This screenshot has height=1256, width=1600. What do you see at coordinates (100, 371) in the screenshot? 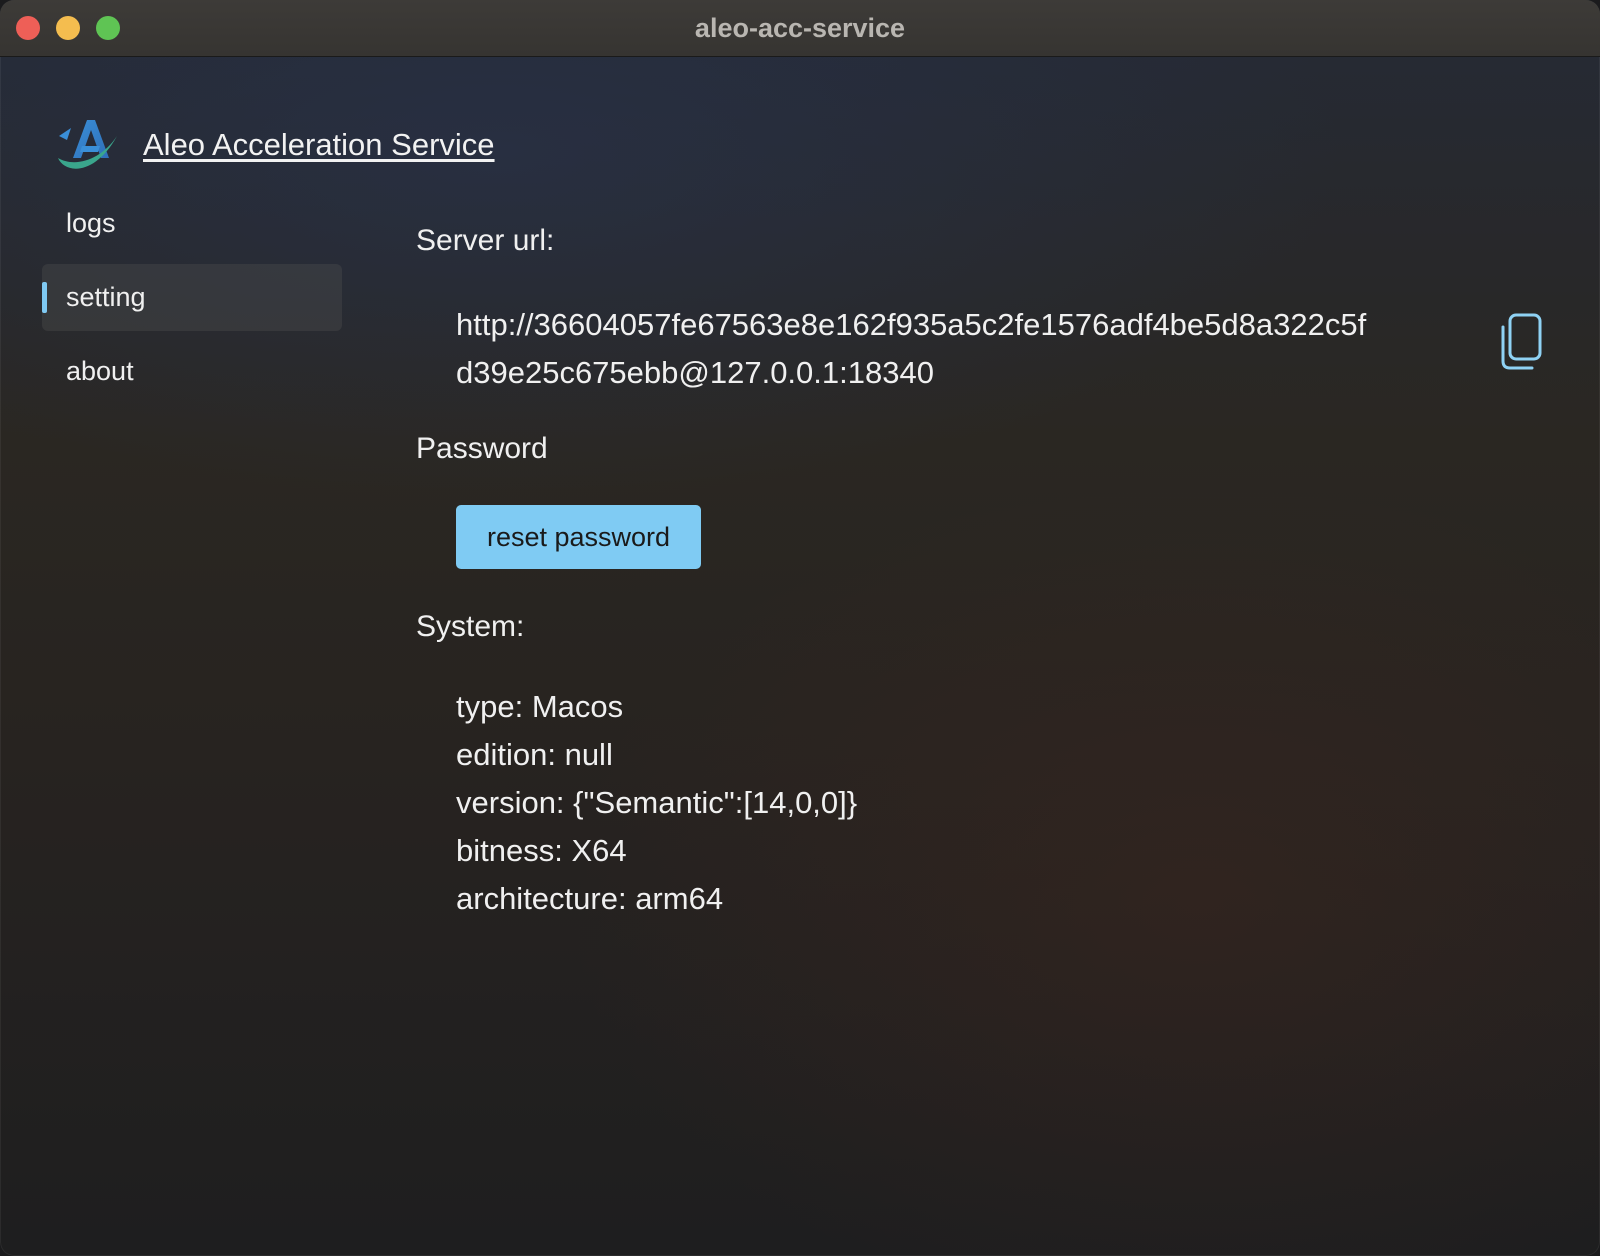
I see `sidebar-item-label: about` at bounding box center [100, 371].